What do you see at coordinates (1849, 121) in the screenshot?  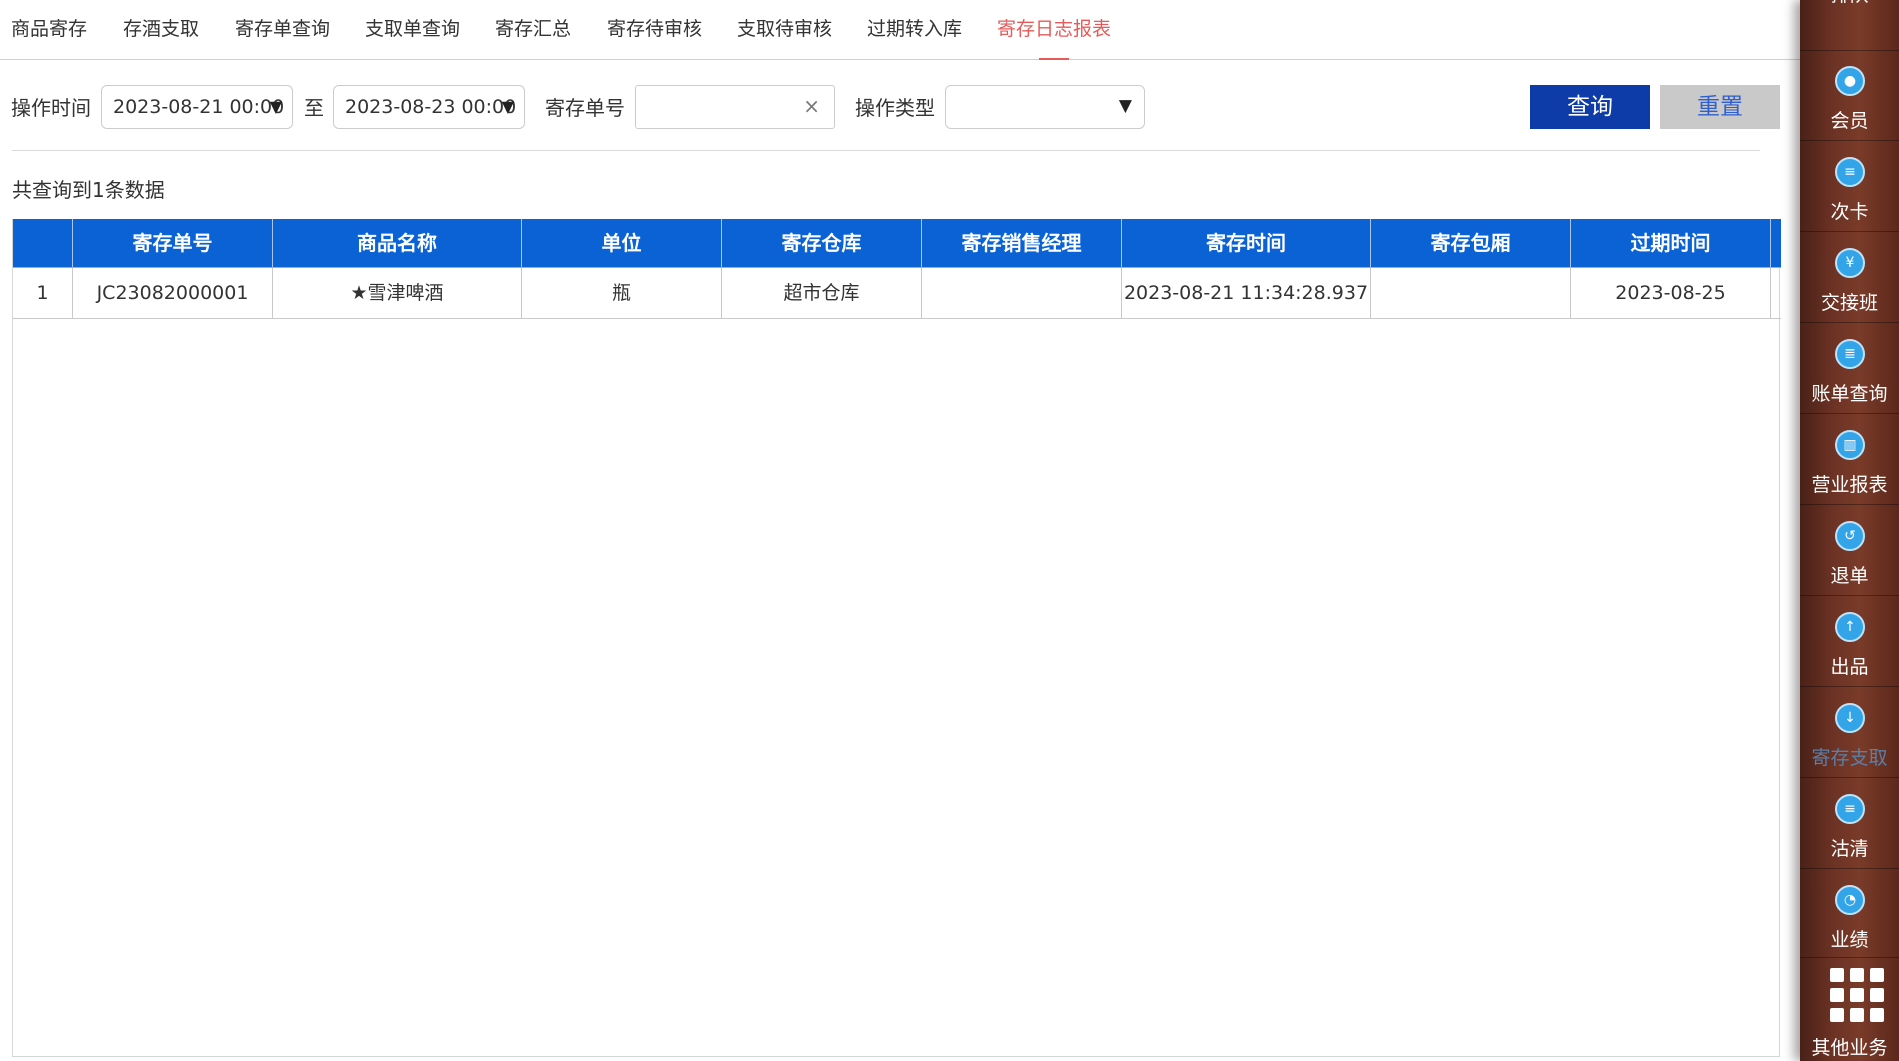 I see `sidebar-item-label: 会员` at bounding box center [1849, 121].